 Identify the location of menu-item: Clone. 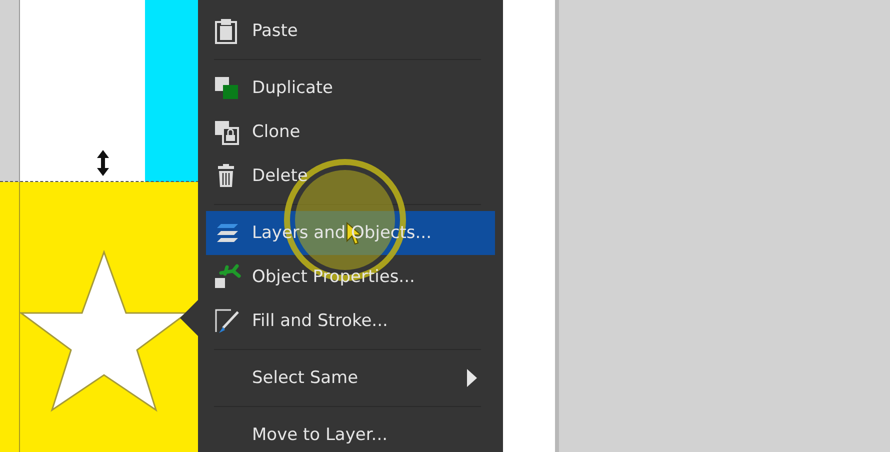
(350, 132).